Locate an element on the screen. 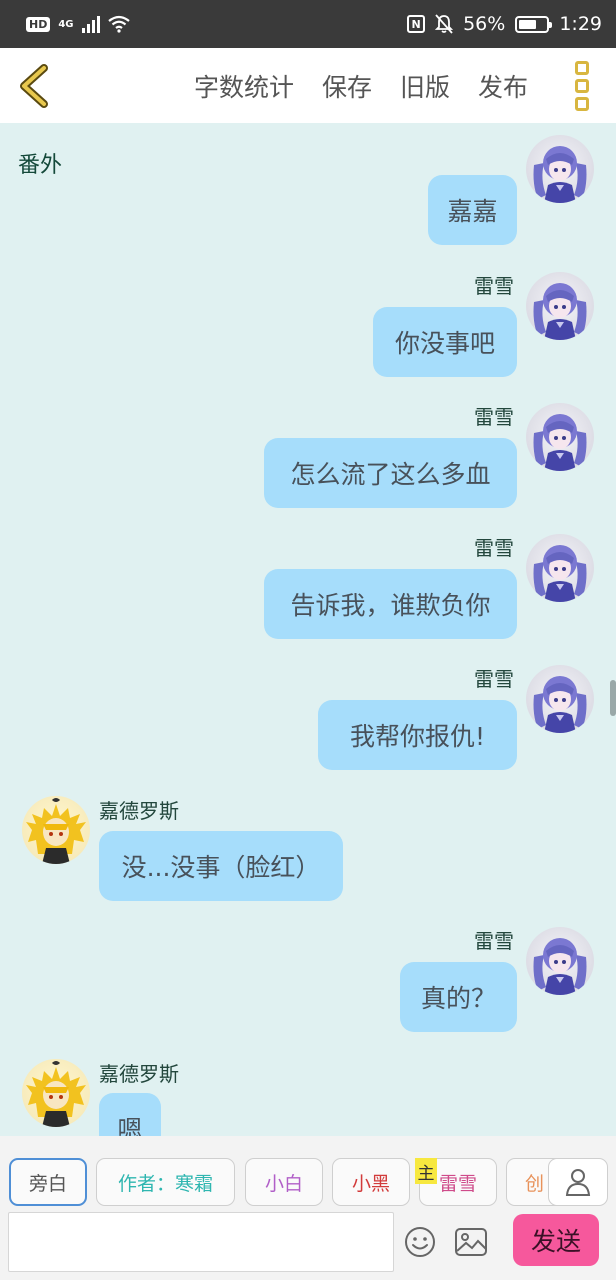 The height and width of the screenshot is (1280, 616). publish-button: 发布 is located at coordinates (503, 86).